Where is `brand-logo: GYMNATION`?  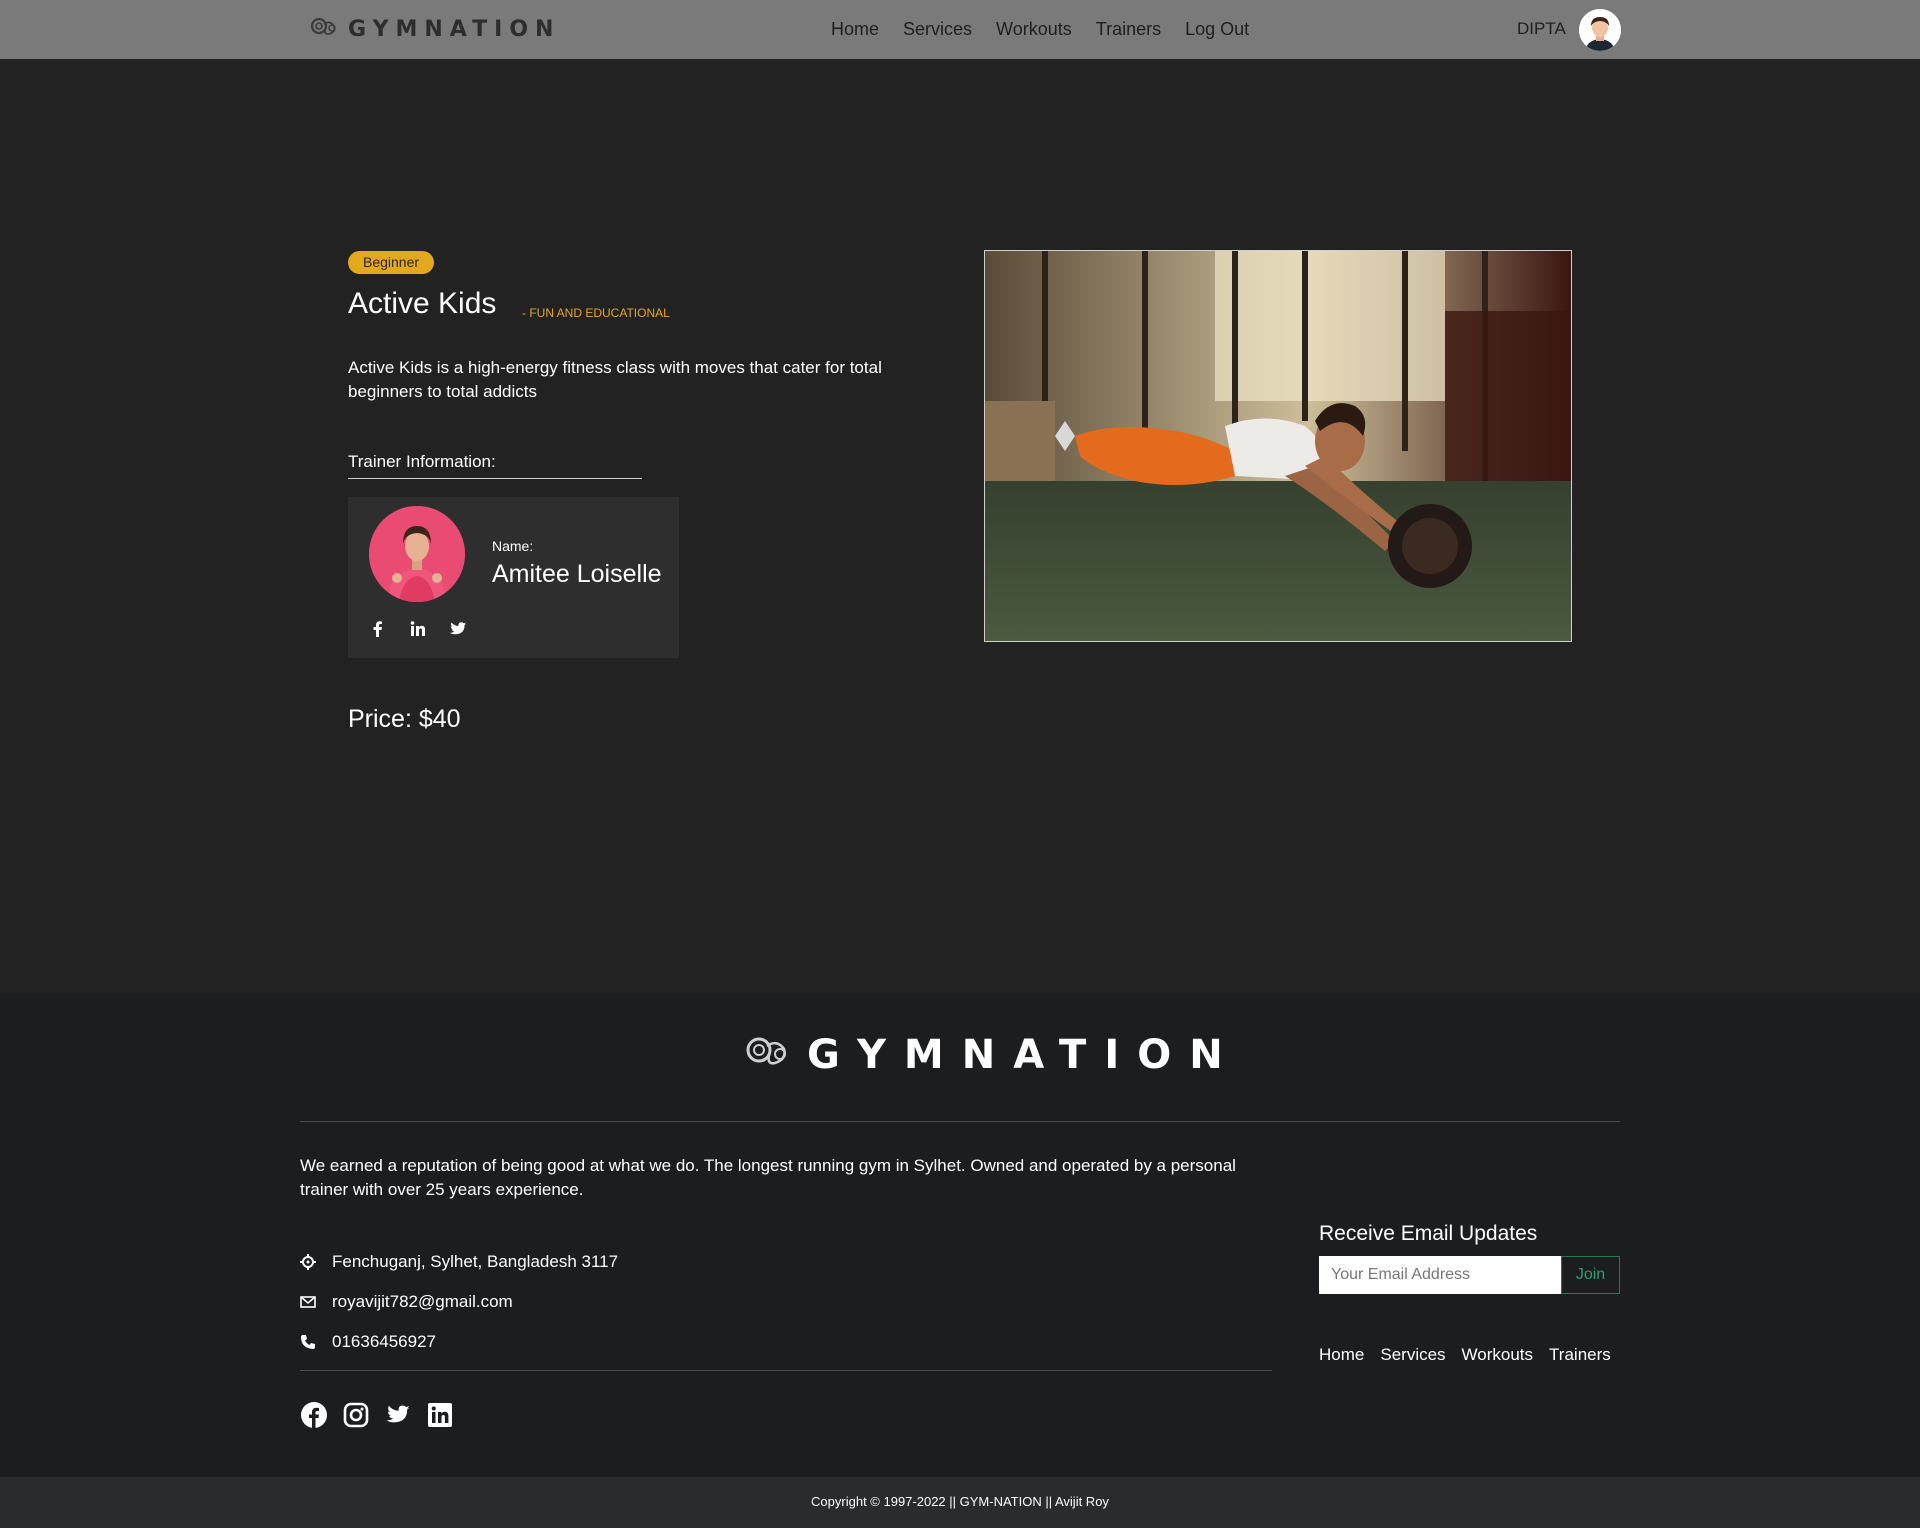 brand-logo: GYMNATION is located at coordinates (435, 29).